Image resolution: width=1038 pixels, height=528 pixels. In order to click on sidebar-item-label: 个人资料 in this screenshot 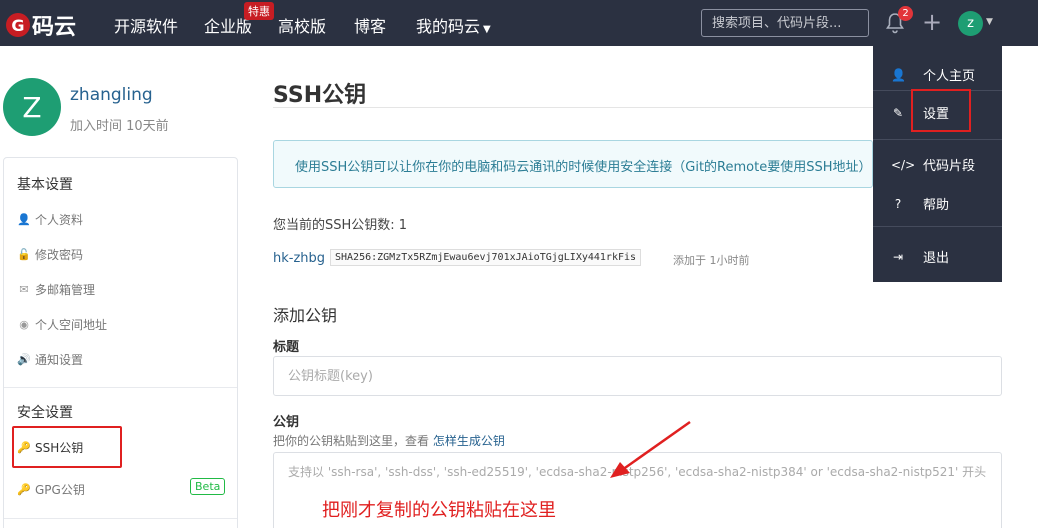, I will do `click(59, 220)`.